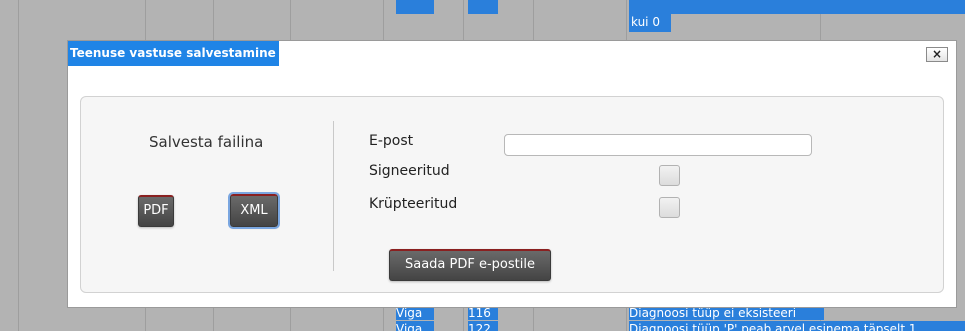 This screenshot has width=965, height=331. What do you see at coordinates (658, 145) in the screenshot?
I see `email-field` at bounding box center [658, 145].